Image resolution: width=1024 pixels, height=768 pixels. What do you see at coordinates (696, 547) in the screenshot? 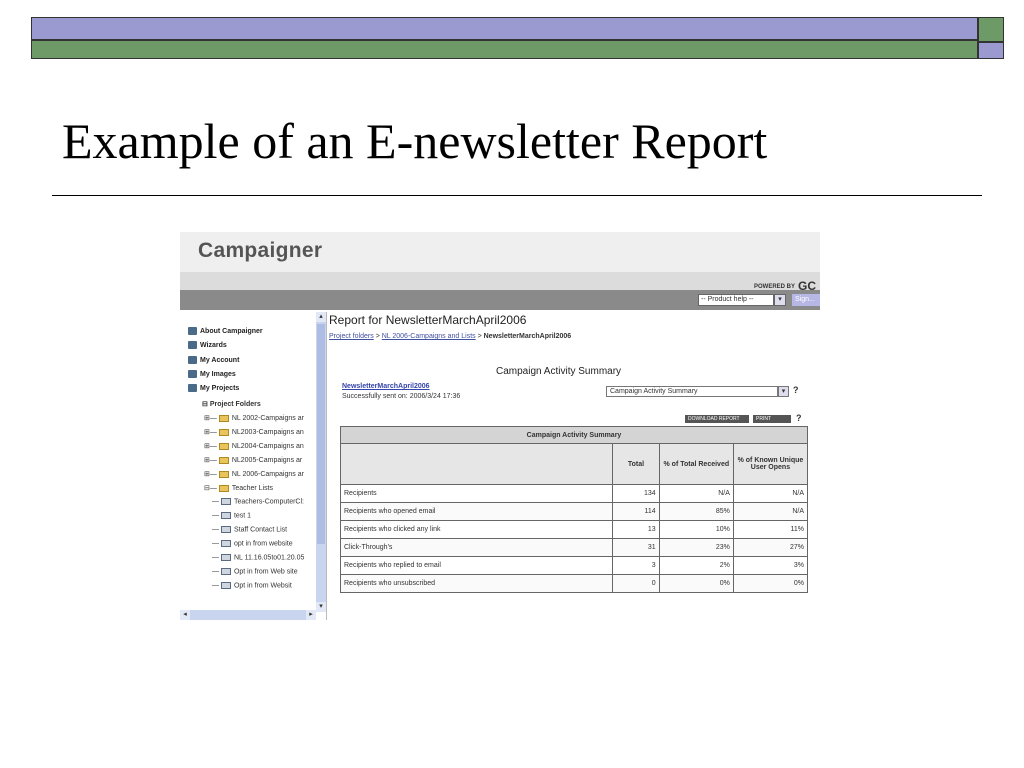
I see `row-value: 23%` at bounding box center [696, 547].